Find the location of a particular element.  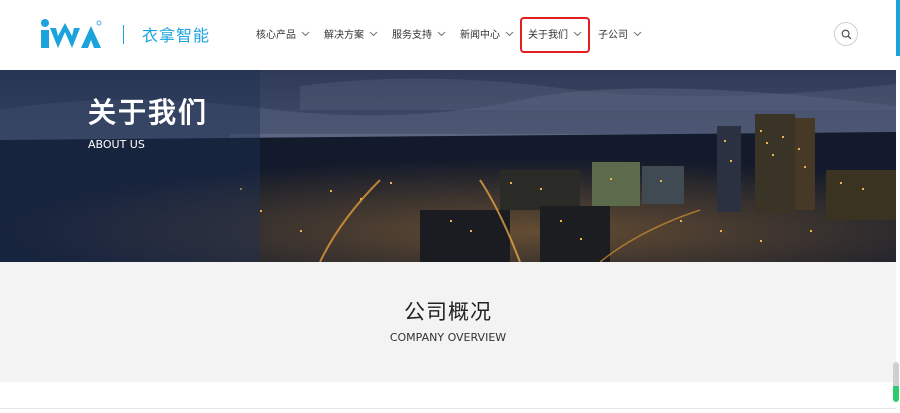

scrollbar-track is located at coordinates (898, 234).